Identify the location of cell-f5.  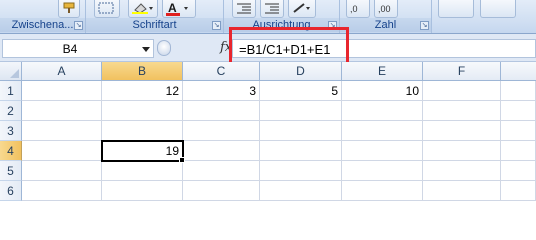
(462, 171).